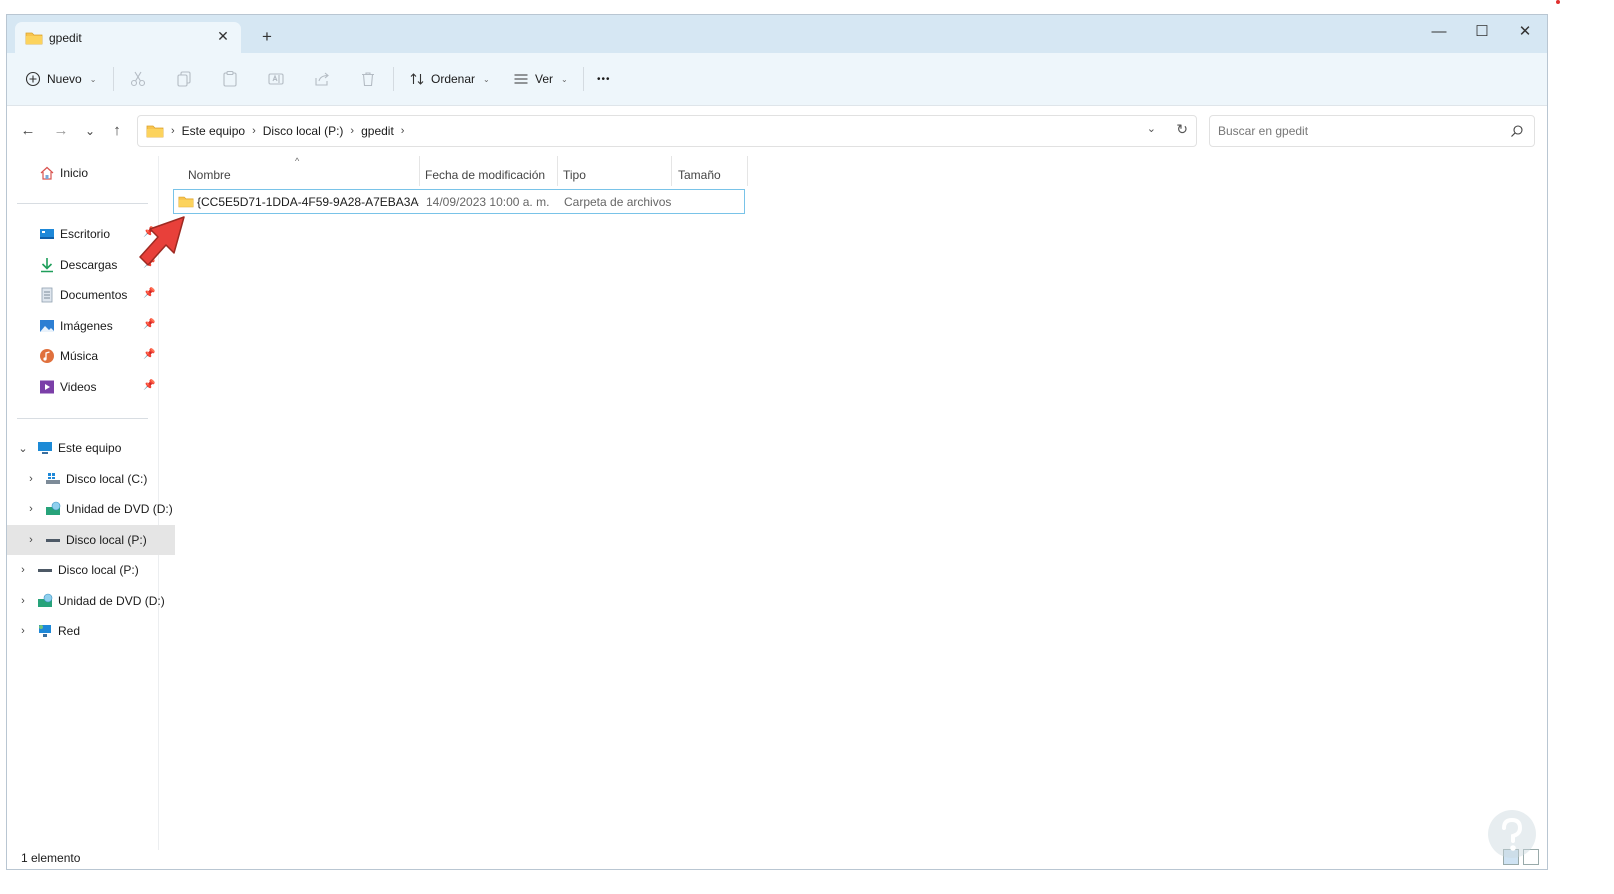 The height and width of the screenshot is (894, 1614). I want to click on more-options-button: •••, so click(604, 79).